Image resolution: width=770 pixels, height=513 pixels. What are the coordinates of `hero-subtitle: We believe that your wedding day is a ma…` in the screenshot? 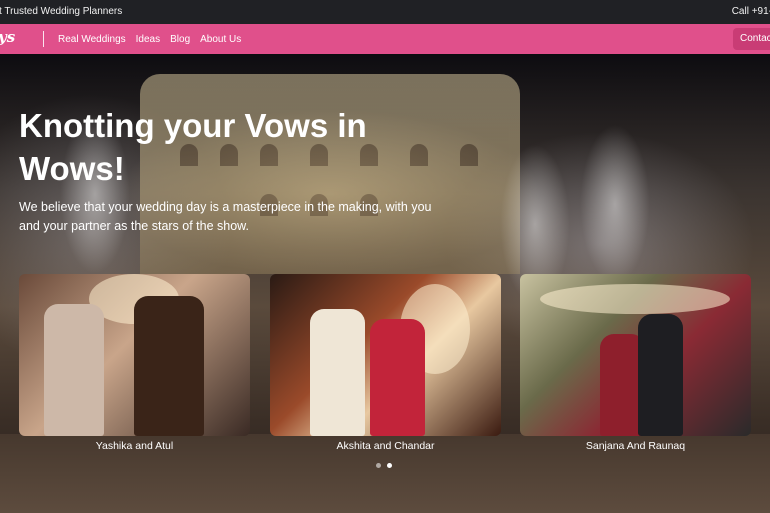 It's located at (225, 216).